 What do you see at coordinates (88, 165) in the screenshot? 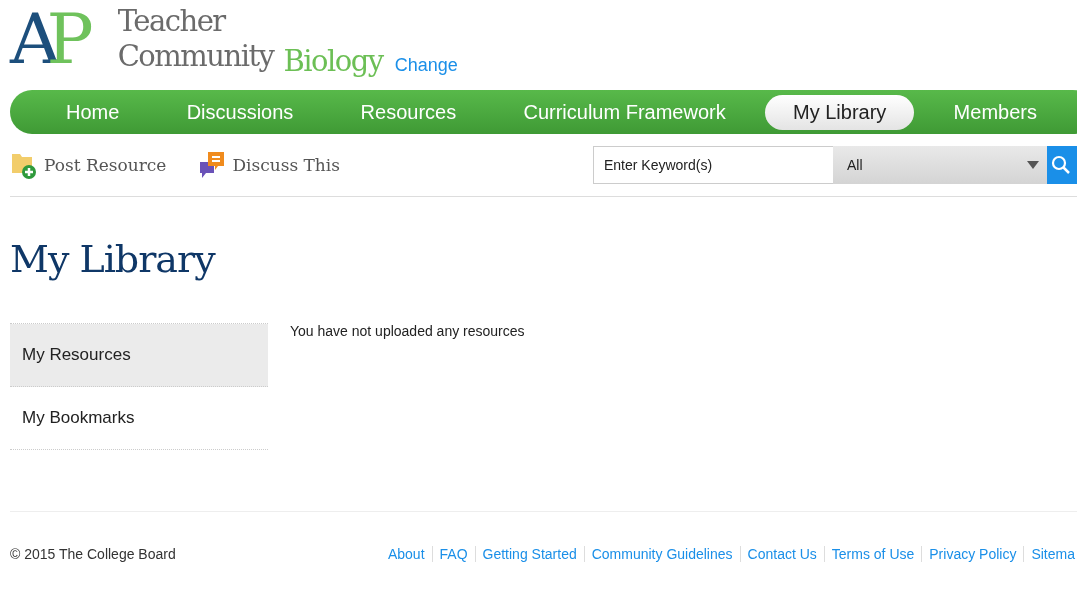
I see `toolbar-action: Post Resource` at bounding box center [88, 165].